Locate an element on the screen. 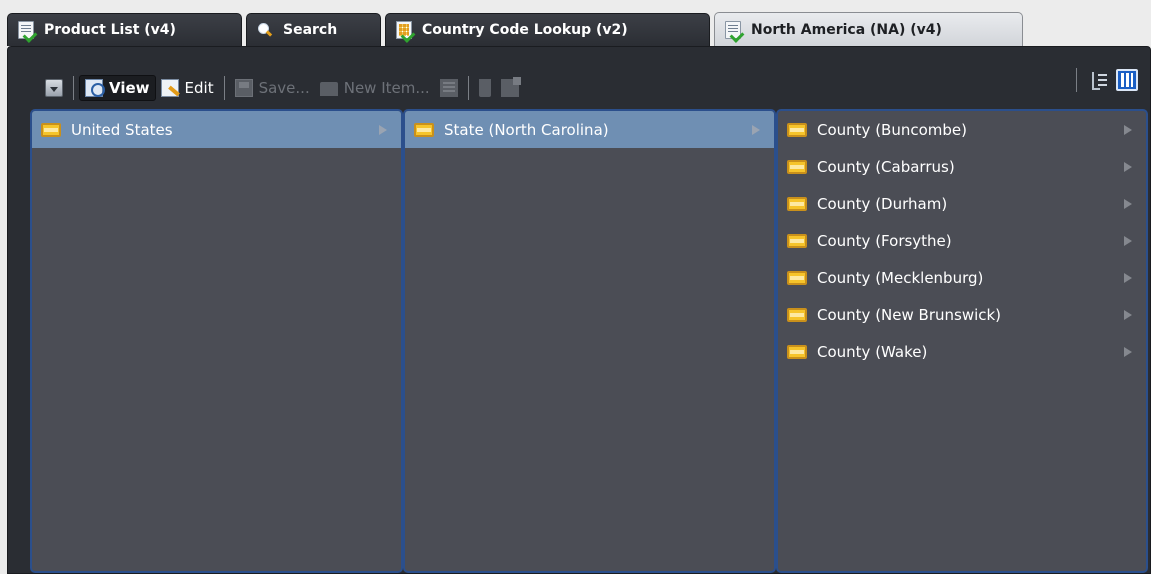 Image resolution: width=1151 pixels, height=574 pixels. item-label: County (Wake) is located at coordinates (872, 351).